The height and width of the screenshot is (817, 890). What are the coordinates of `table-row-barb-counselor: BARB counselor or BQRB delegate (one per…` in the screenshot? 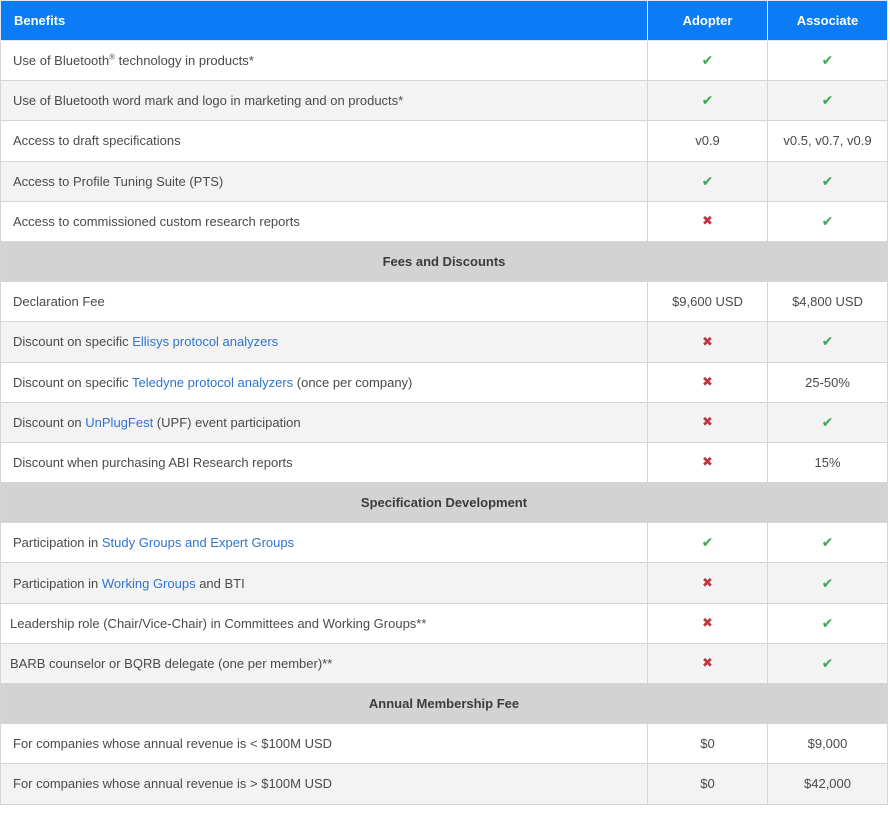 It's located at (444, 663).